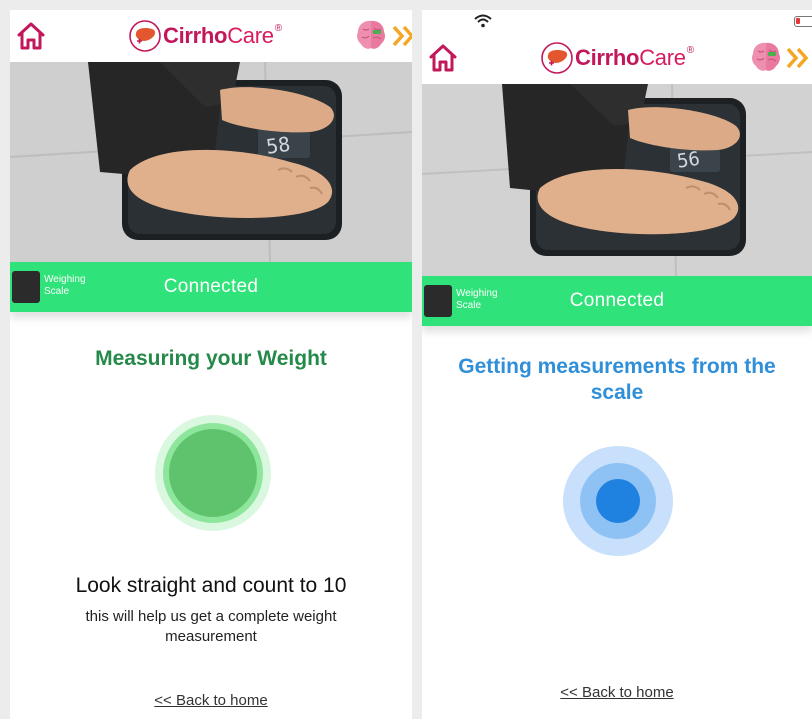 This screenshot has height=719, width=812. Describe the element at coordinates (617, 21) in the screenshot. I see `device-status-bar-top` at that location.